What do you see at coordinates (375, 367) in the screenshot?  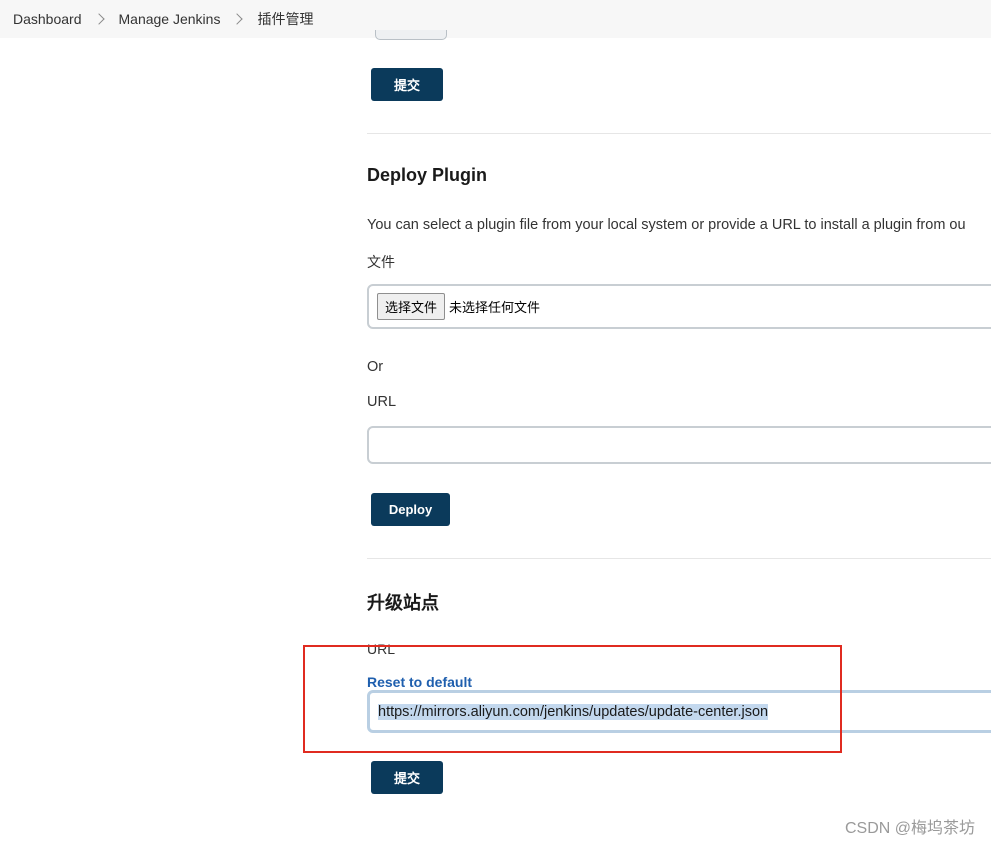 I see `or-label: Or` at bounding box center [375, 367].